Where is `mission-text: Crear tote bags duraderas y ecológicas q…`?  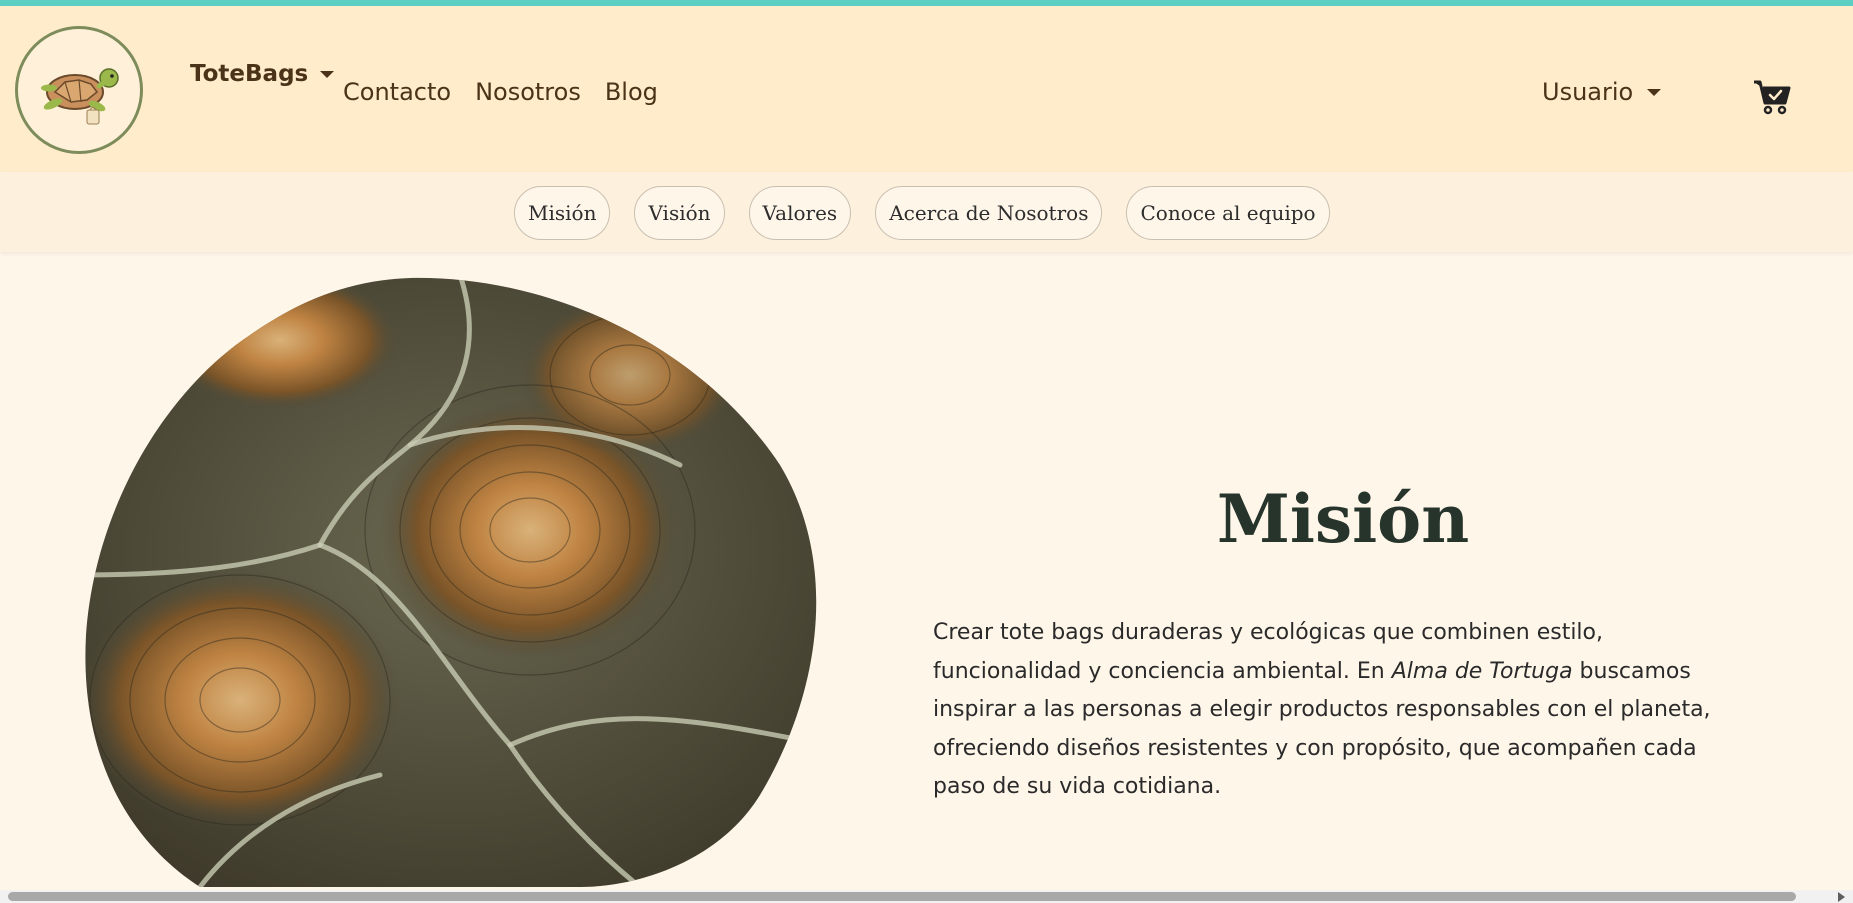
mission-text: Crear tote bags duraderas y ecológicas q… is located at coordinates (1344, 710).